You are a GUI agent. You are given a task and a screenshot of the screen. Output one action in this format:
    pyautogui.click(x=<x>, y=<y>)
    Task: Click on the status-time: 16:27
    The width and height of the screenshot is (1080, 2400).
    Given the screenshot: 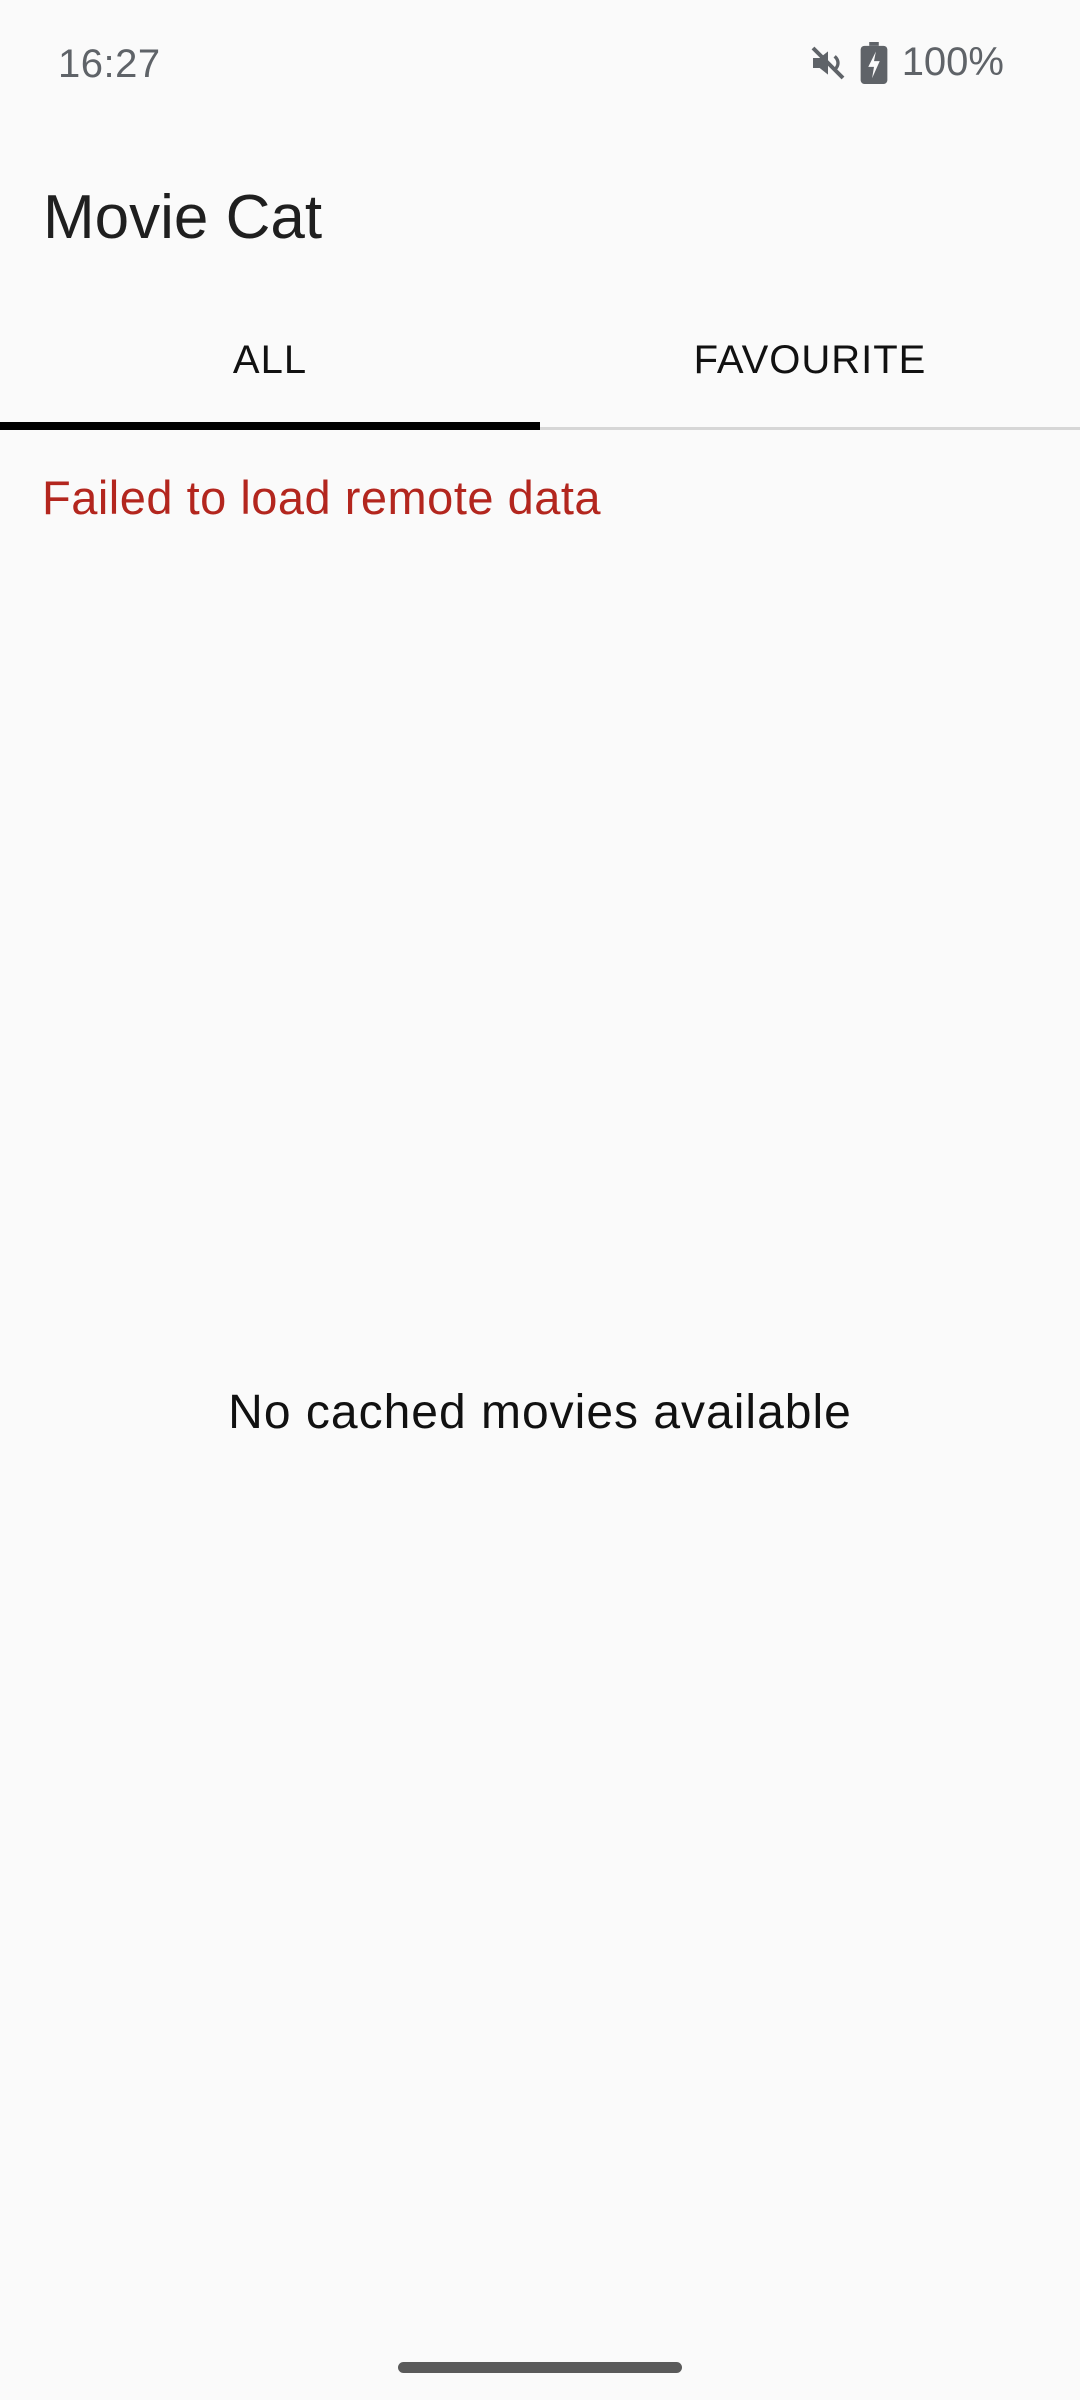 What is the action you would take?
    pyautogui.click(x=109, y=64)
    